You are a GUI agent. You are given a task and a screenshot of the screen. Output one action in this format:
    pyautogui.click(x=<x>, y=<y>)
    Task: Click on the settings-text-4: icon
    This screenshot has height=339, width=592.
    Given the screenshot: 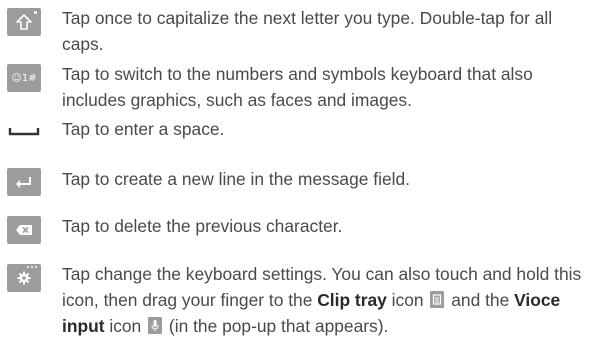 What is the action you would take?
    pyautogui.click(x=125, y=326)
    